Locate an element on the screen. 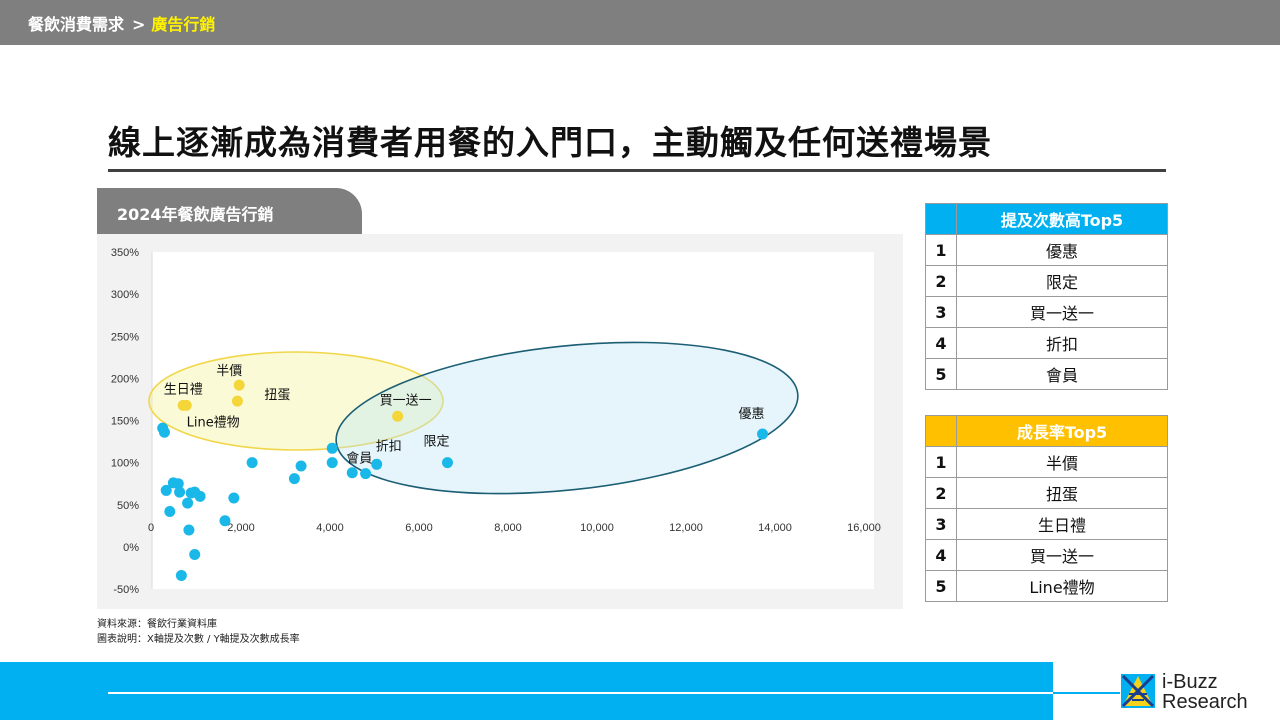 The width and height of the screenshot is (1280, 720). data-point-扭蛋 is located at coordinates (237, 401).